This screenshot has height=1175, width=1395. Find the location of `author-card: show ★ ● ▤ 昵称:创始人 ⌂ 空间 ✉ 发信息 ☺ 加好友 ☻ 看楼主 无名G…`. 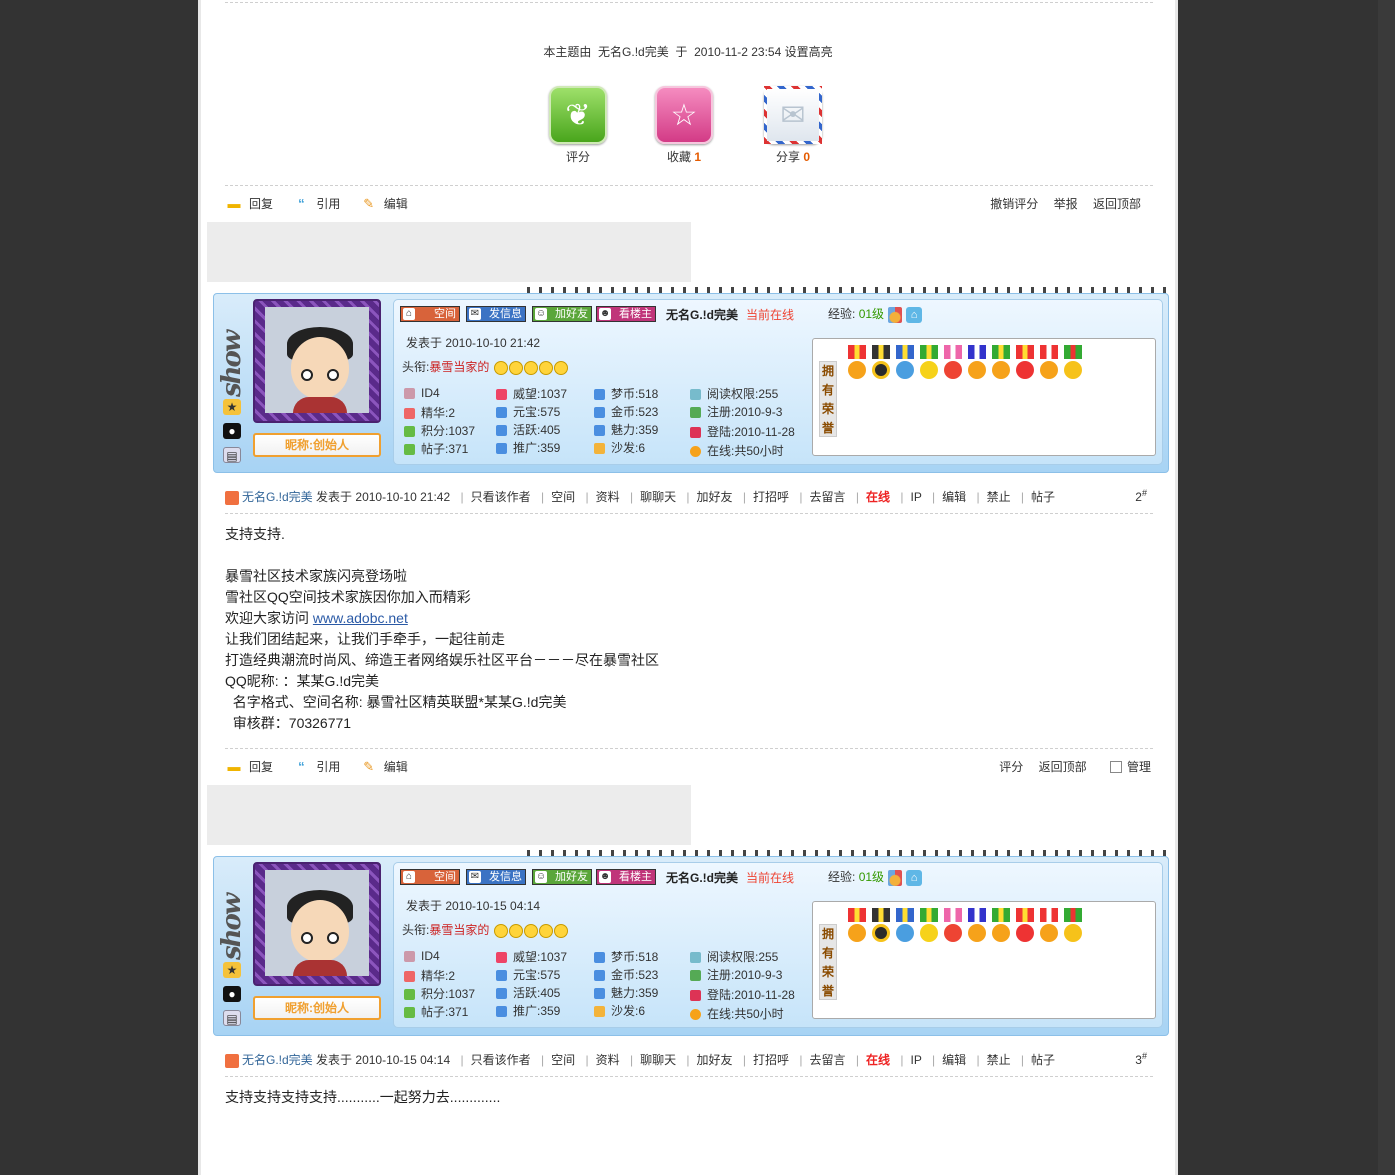

author-card: show ★ ● ▤ 昵称:创始人 ⌂ 空间 ✉ 发信息 ☺ 加好友 ☻ 看楼主 无名G… is located at coordinates (691, 943).